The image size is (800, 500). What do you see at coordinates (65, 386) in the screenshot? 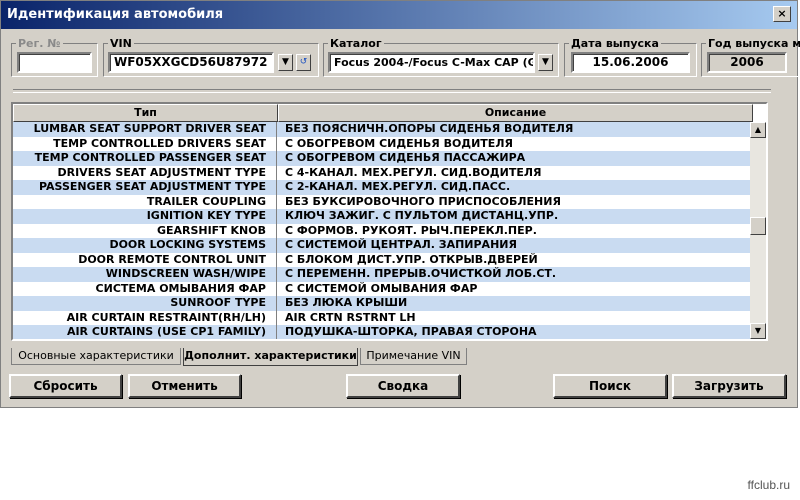
I see `reset-button: Сбросить` at bounding box center [65, 386].